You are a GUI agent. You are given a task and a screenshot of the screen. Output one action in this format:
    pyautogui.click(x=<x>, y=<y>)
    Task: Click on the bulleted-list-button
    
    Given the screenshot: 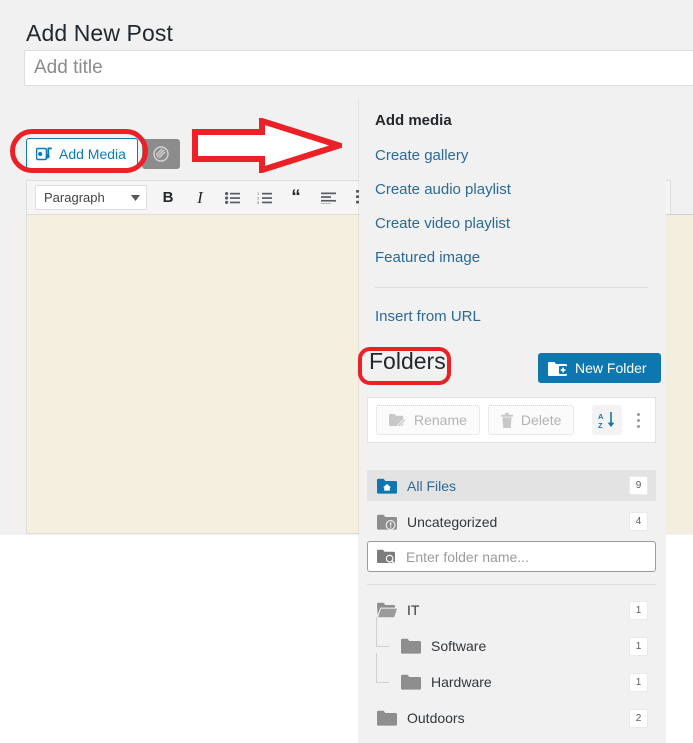 What is the action you would take?
    pyautogui.click(x=232, y=198)
    